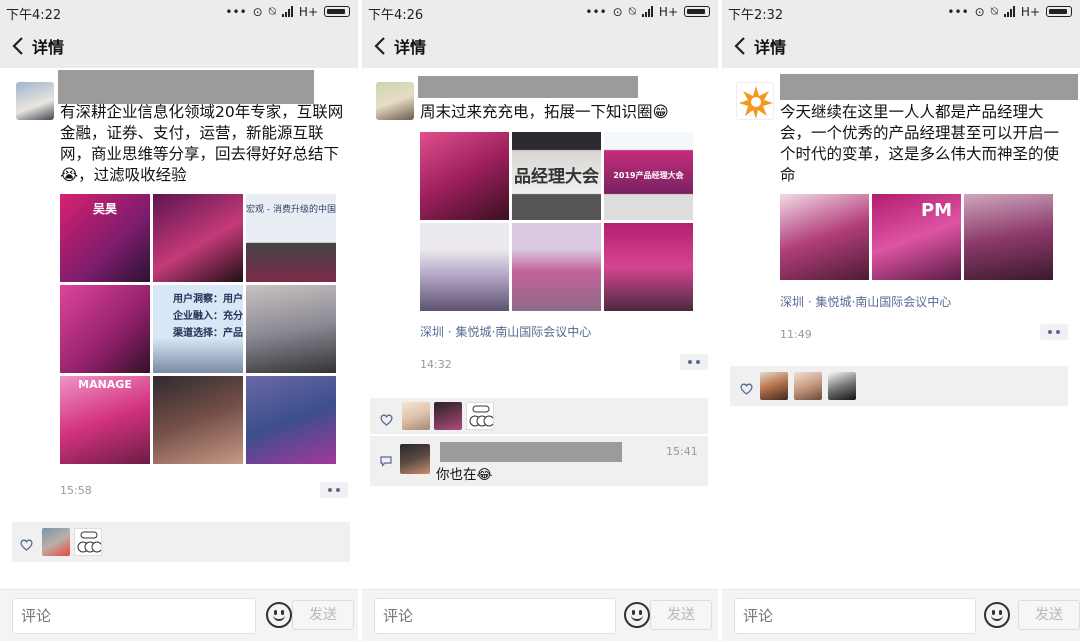 Image resolution: width=1080 pixels, height=641 pixels. Describe the element at coordinates (436, 364) in the screenshot. I see `post-time: 14:32` at that location.